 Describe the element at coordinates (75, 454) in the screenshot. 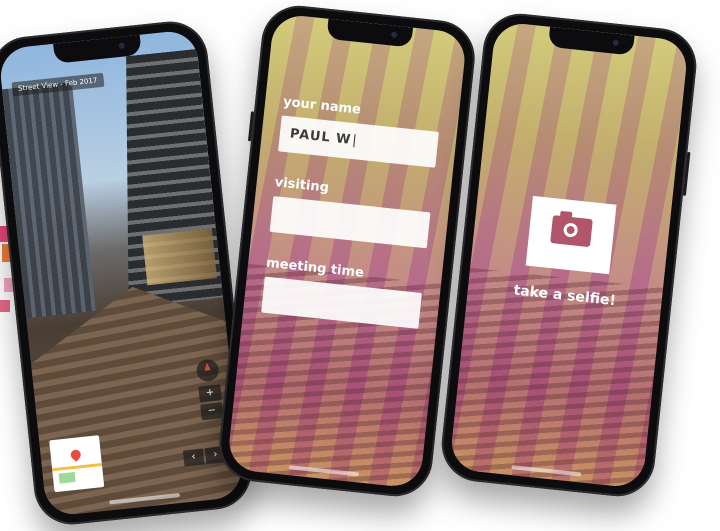

I see `map-pin-icon` at that location.